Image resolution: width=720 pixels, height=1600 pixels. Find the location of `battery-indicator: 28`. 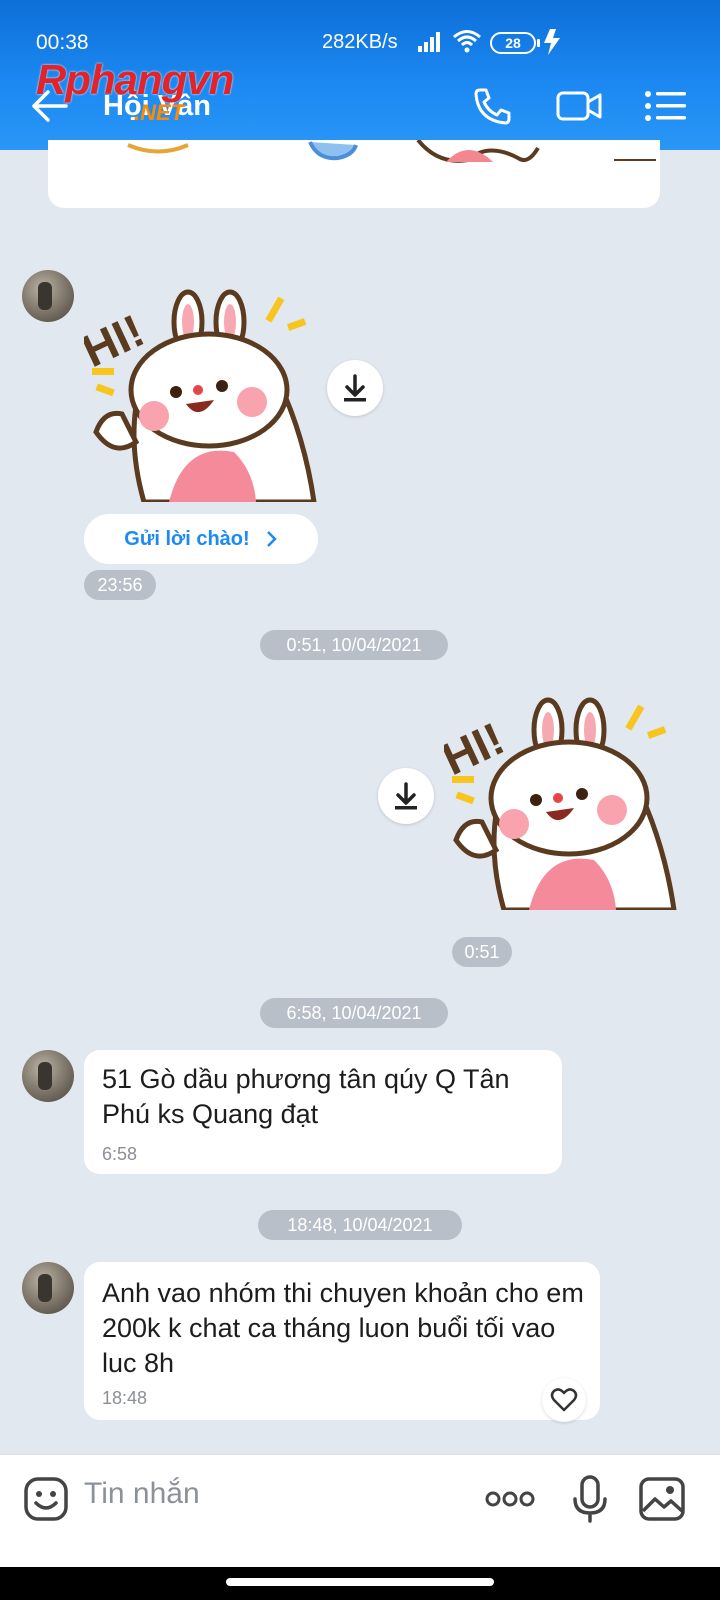

battery-indicator: 28 is located at coordinates (515, 43).